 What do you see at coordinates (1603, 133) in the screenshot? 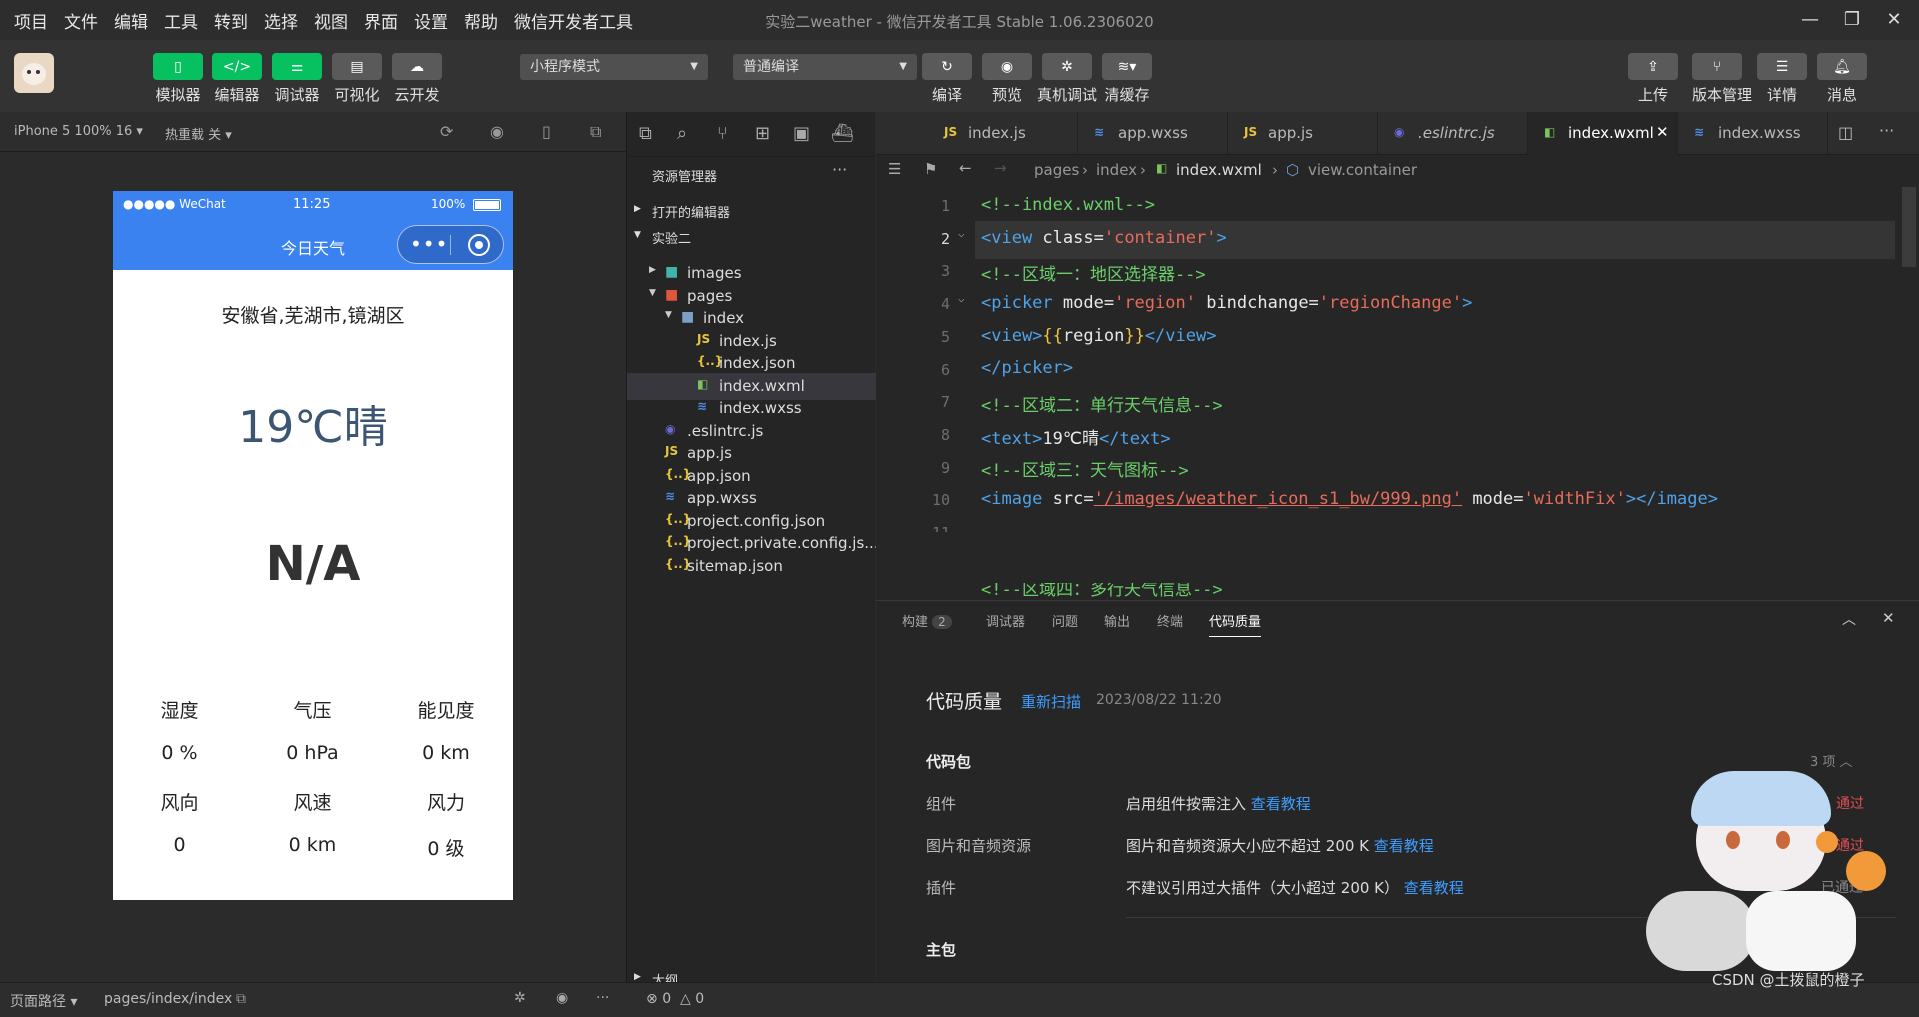
I see `editor-tab: ◧ index.wxml ✕` at bounding box center [1603, 133].